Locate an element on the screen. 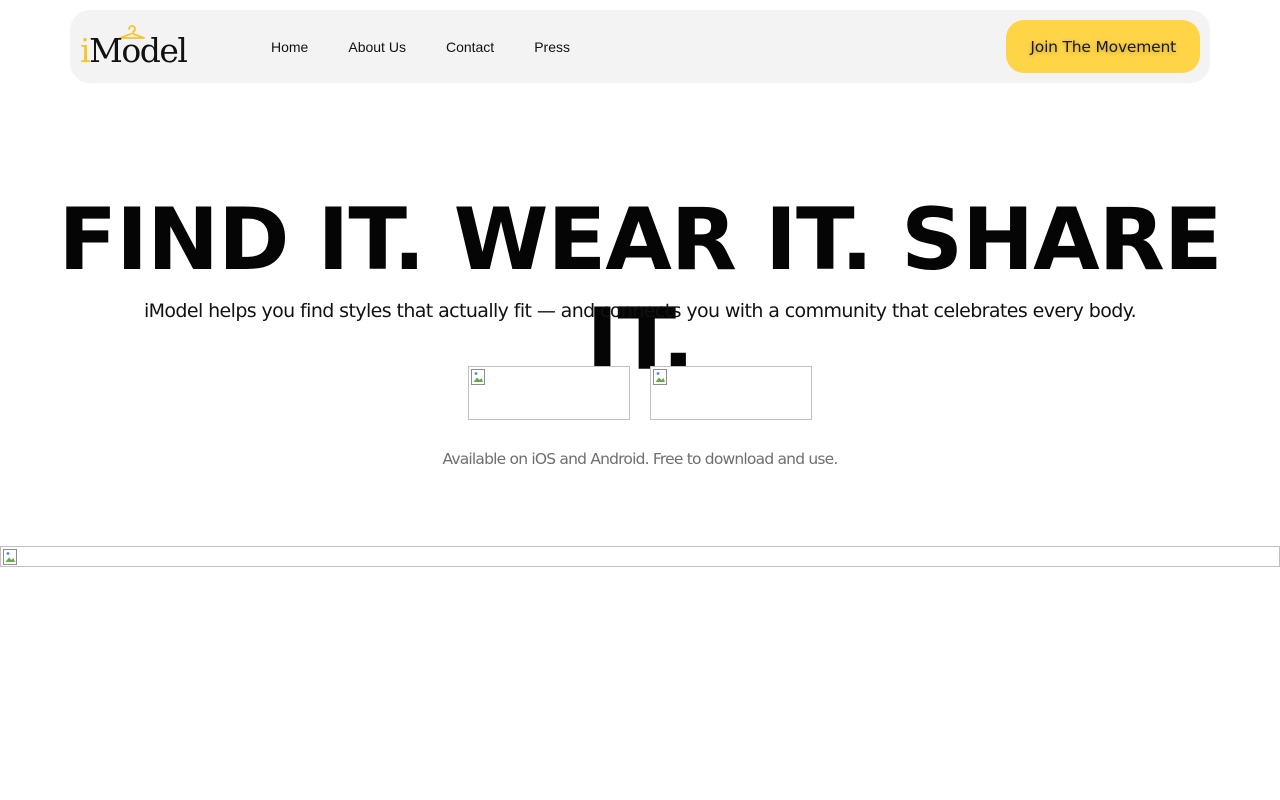 This screenshot has height=800, width=1280. nav-link-home: Home is located at coordinates (289, 47).